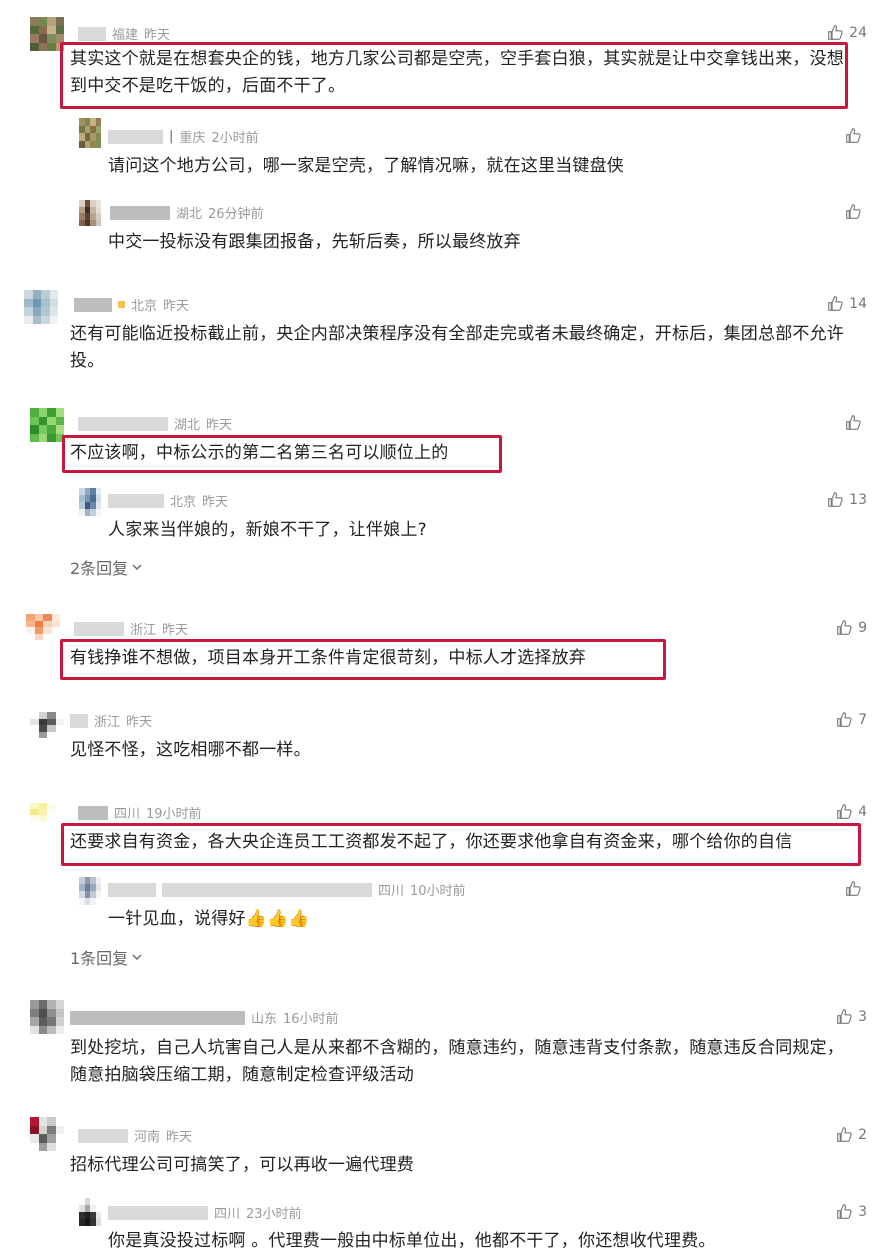 This screenshot has width=891, height=1257. Describe the element at coordinates (277, 919) in the screenshot. I see `thumbs-up-emoji-icon: 👍👍👍` at that location.